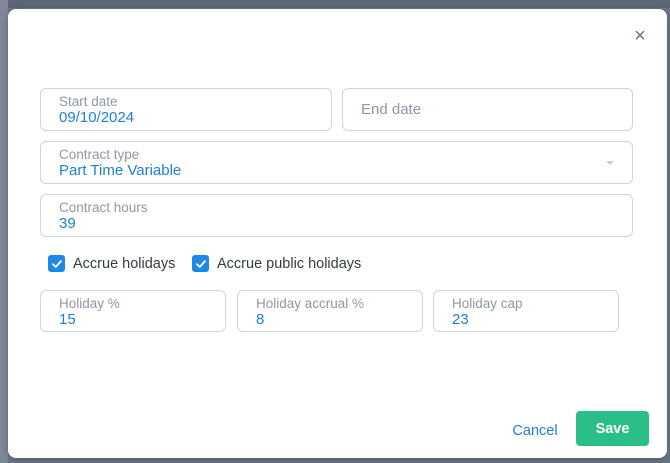 The width and height of the screenshot is (670, 463). Describe the element at coordinates (133, 311) in the screenshot. I see `holiday-percent-field: Holiday % 15` at that location.